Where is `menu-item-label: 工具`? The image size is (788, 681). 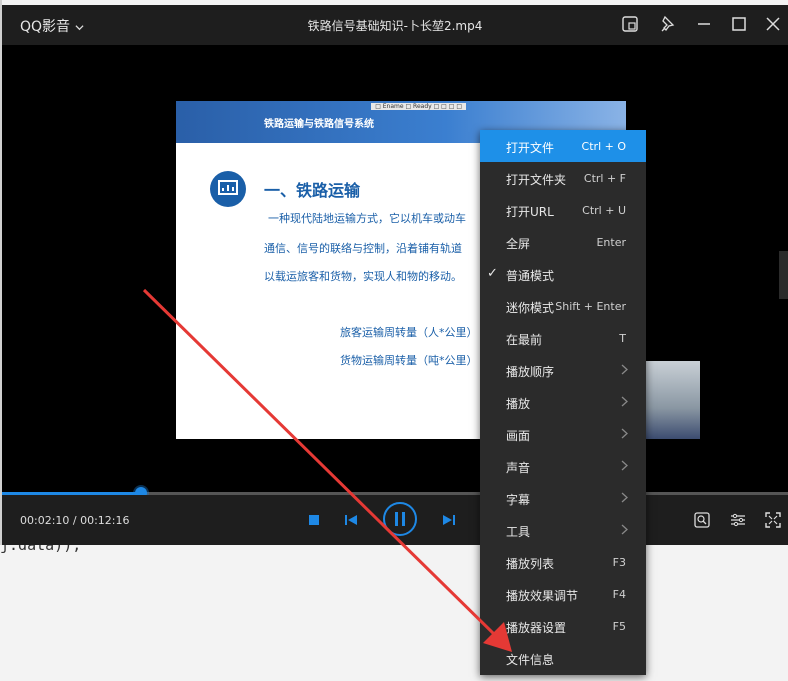
menu-item-label: 工具 is located at coordinates (518, 532).